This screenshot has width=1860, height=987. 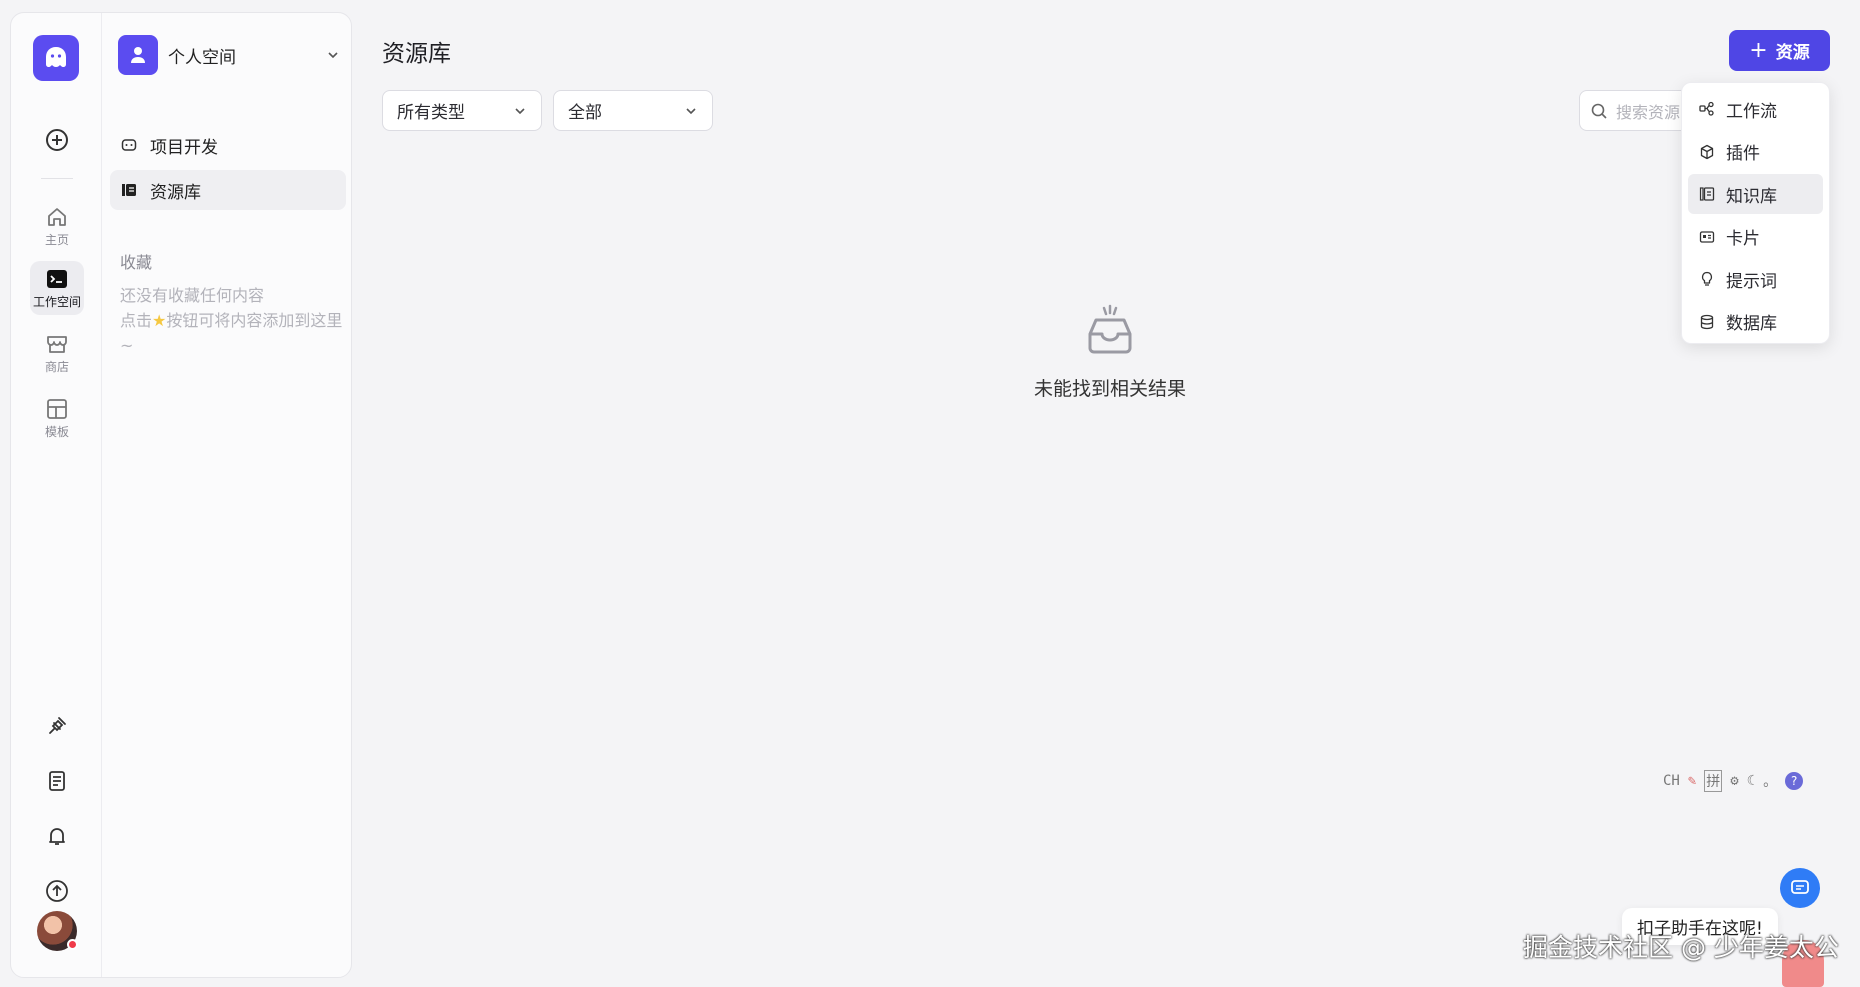 What do you see at coordinates (416, 54) in the screenshot?
I see `page-title: 资源库` at bounding box center [416, 54].